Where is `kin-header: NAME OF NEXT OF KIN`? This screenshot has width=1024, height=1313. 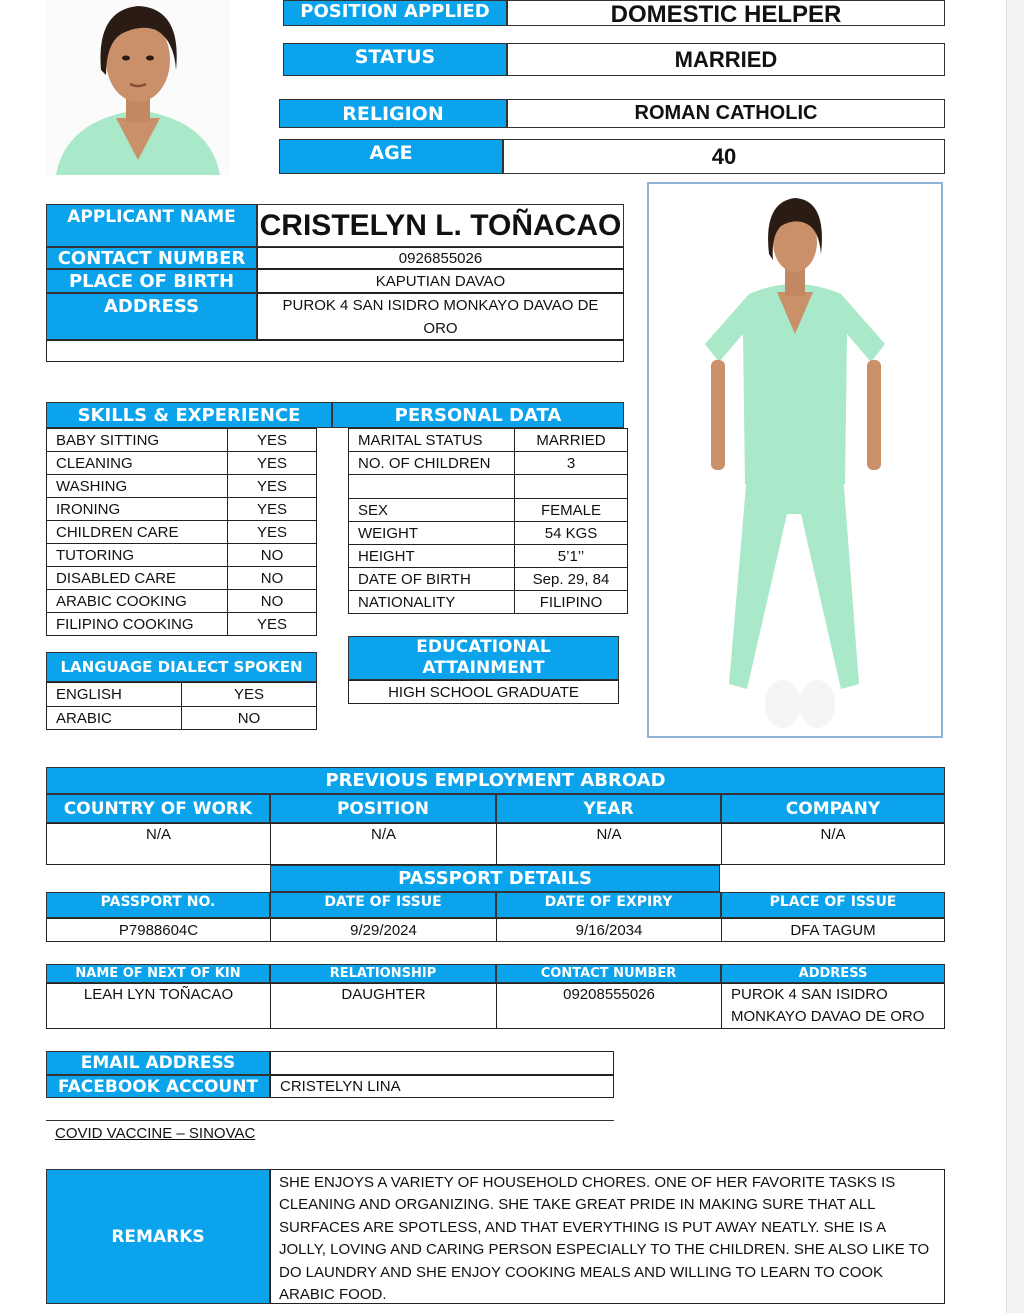
kin-header: NAME OF NEXT OF KIN is located at coordinates (158, 973).